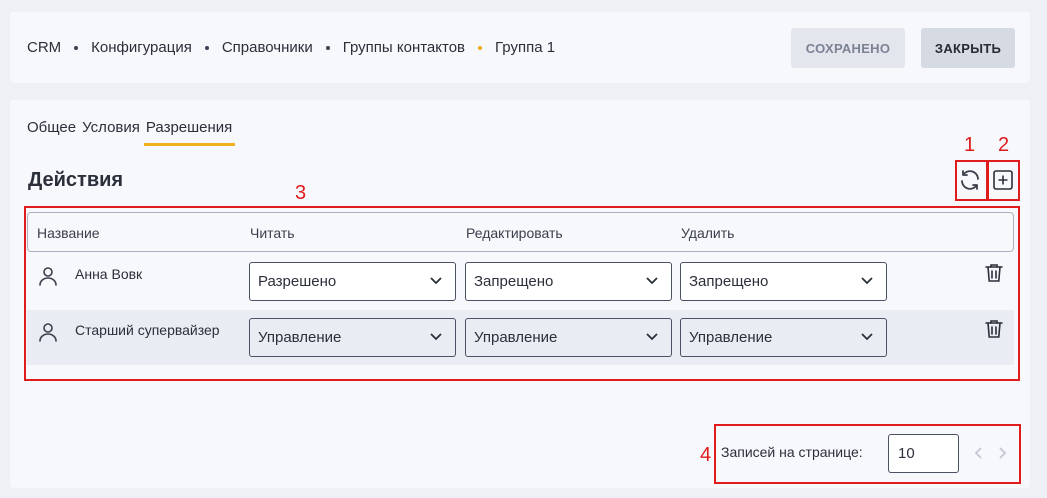  I want to click on tab-permissions: Разрешения, so click(189, 132).